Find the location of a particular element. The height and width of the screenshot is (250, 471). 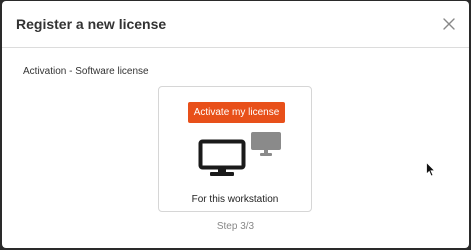

option-label: For this workstation is located at coordinates (235, 199).